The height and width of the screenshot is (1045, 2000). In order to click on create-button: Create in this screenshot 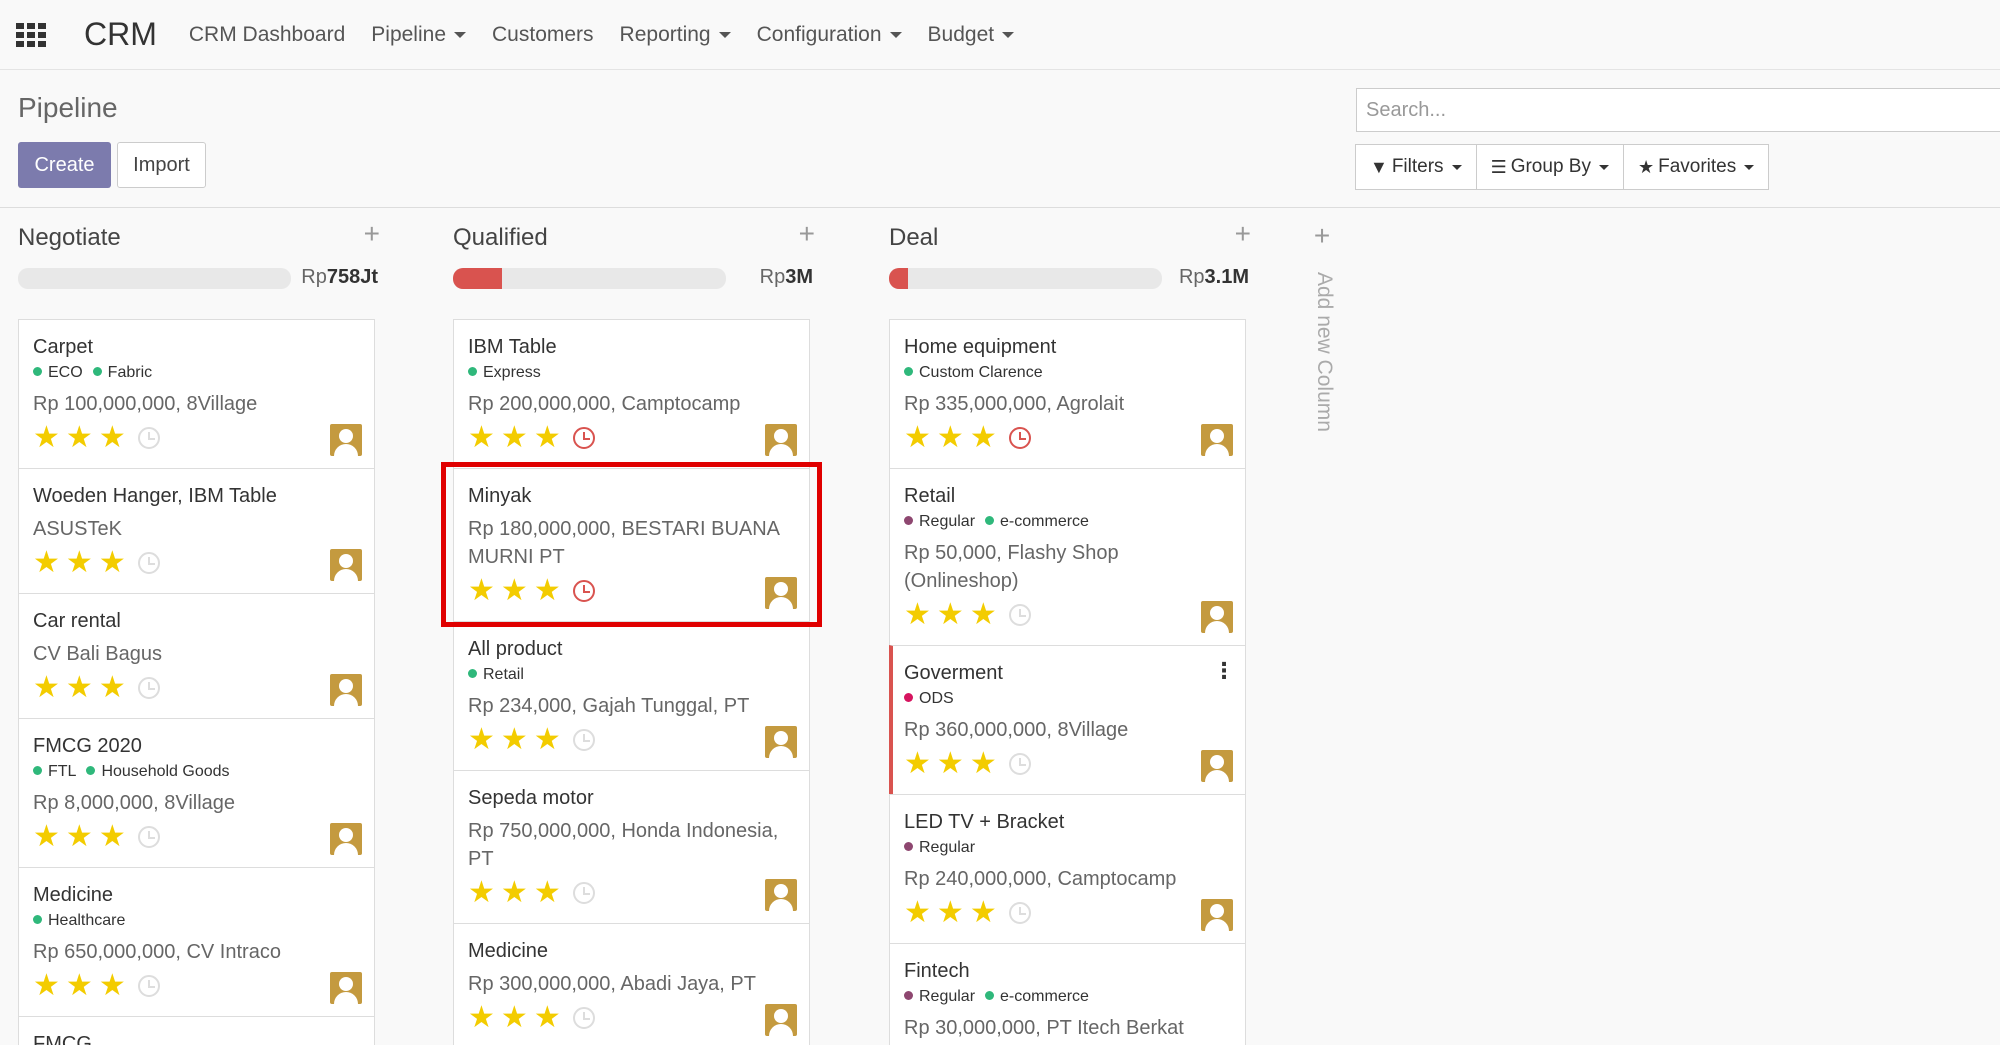, I will do `click(64, 165)`.